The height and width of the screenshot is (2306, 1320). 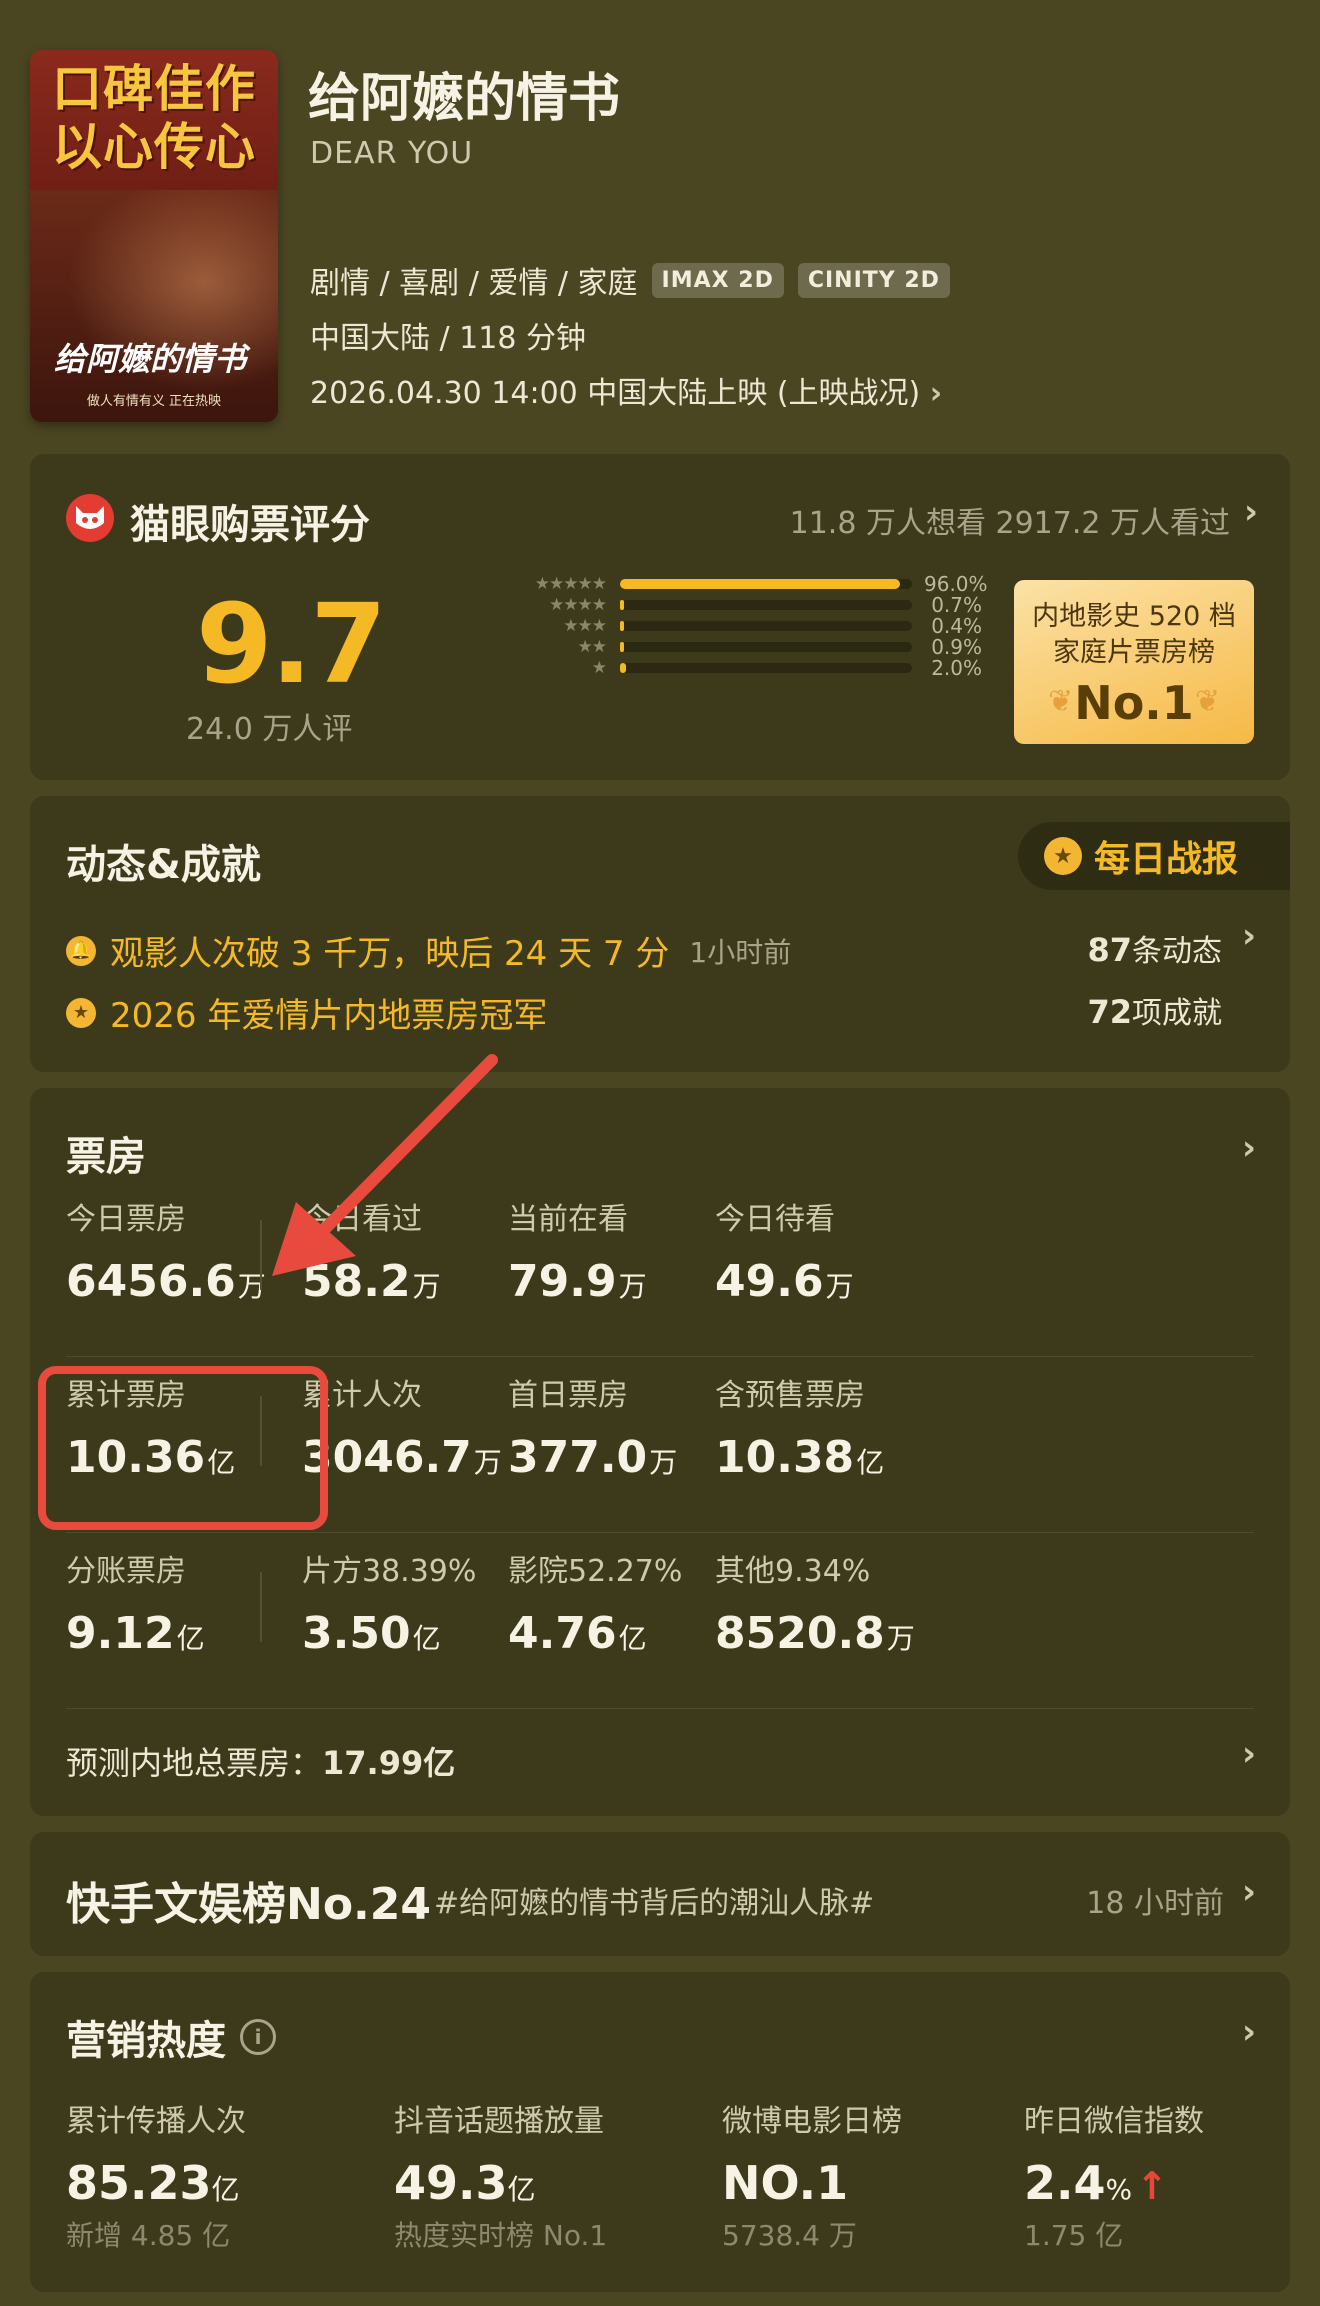 I want to click on boxoffice-stat-number: 79.9, so click(x=562, y=1281).